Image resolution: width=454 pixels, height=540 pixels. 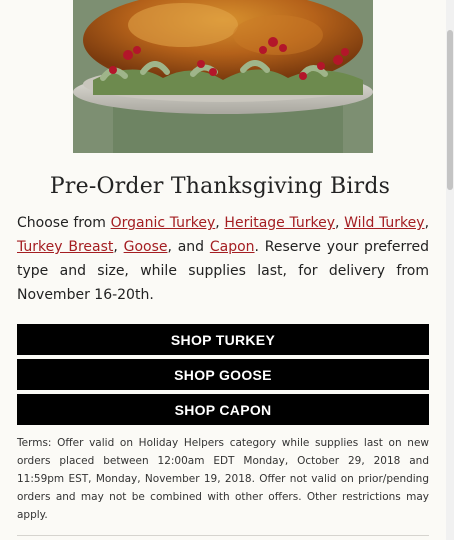 What do you see at coordinates (65, 247) in the screenshot?
I see `link-turkey-breast: Turkey Breast` at bounding box center [65, 247].